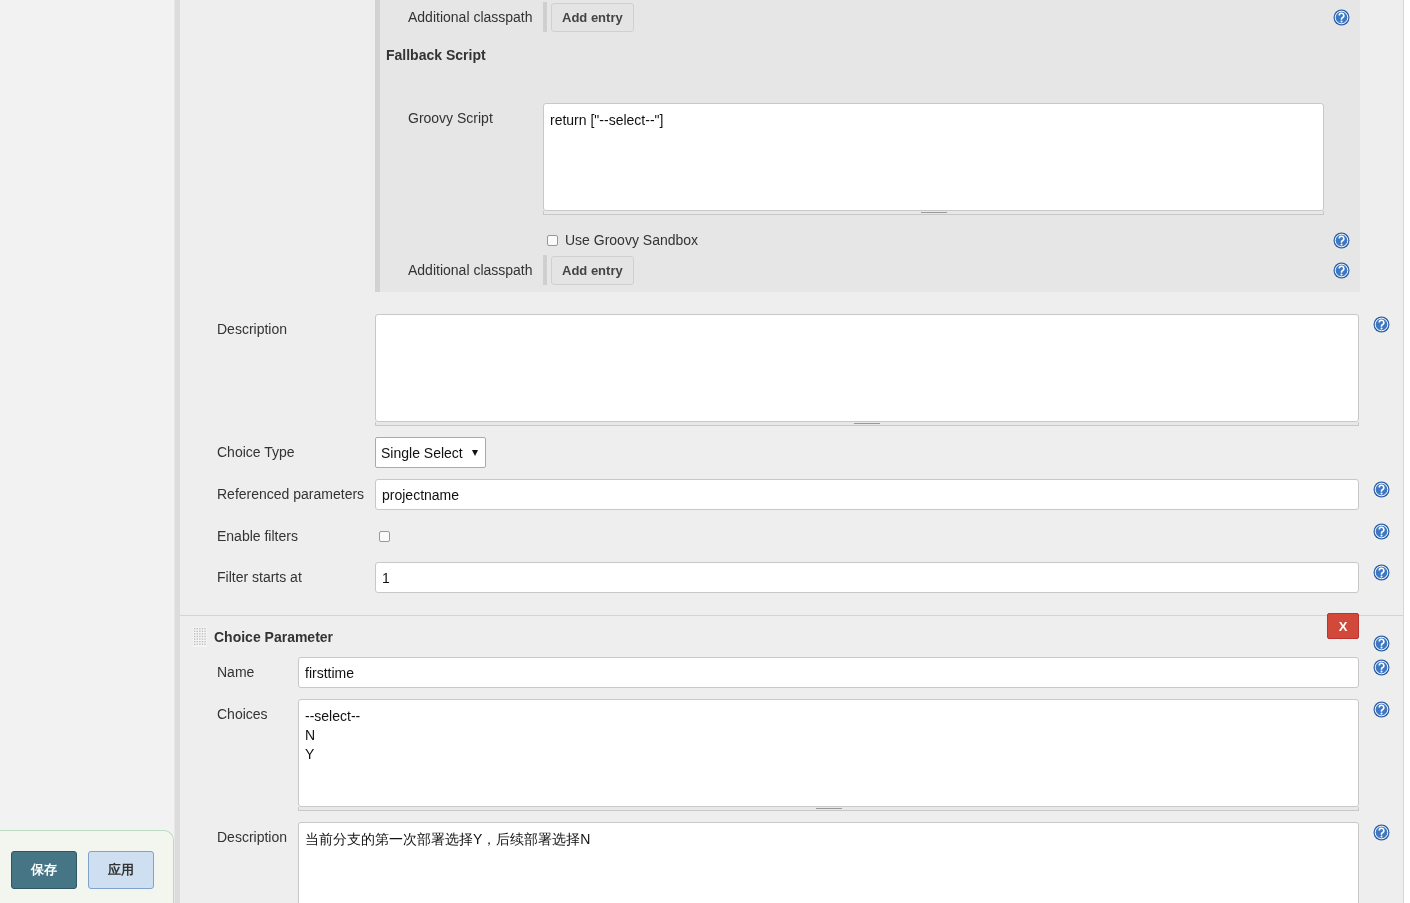 The image size is (1410, 903). Describe the element at coordinates (236, 671) in the screenshot. I see `field-label: Name` at that location.